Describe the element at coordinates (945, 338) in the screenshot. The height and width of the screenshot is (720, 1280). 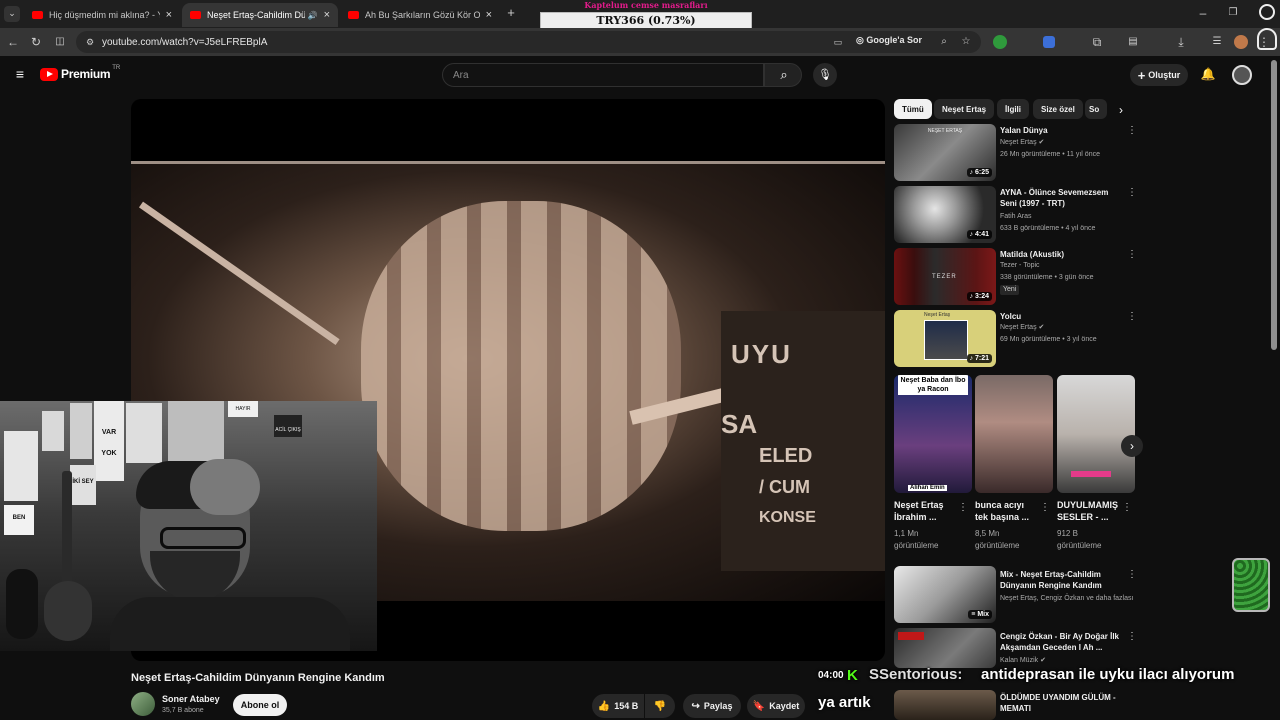
I see `video-thumbnail: Neşet Ertaş ♪ 7:21` at that location.